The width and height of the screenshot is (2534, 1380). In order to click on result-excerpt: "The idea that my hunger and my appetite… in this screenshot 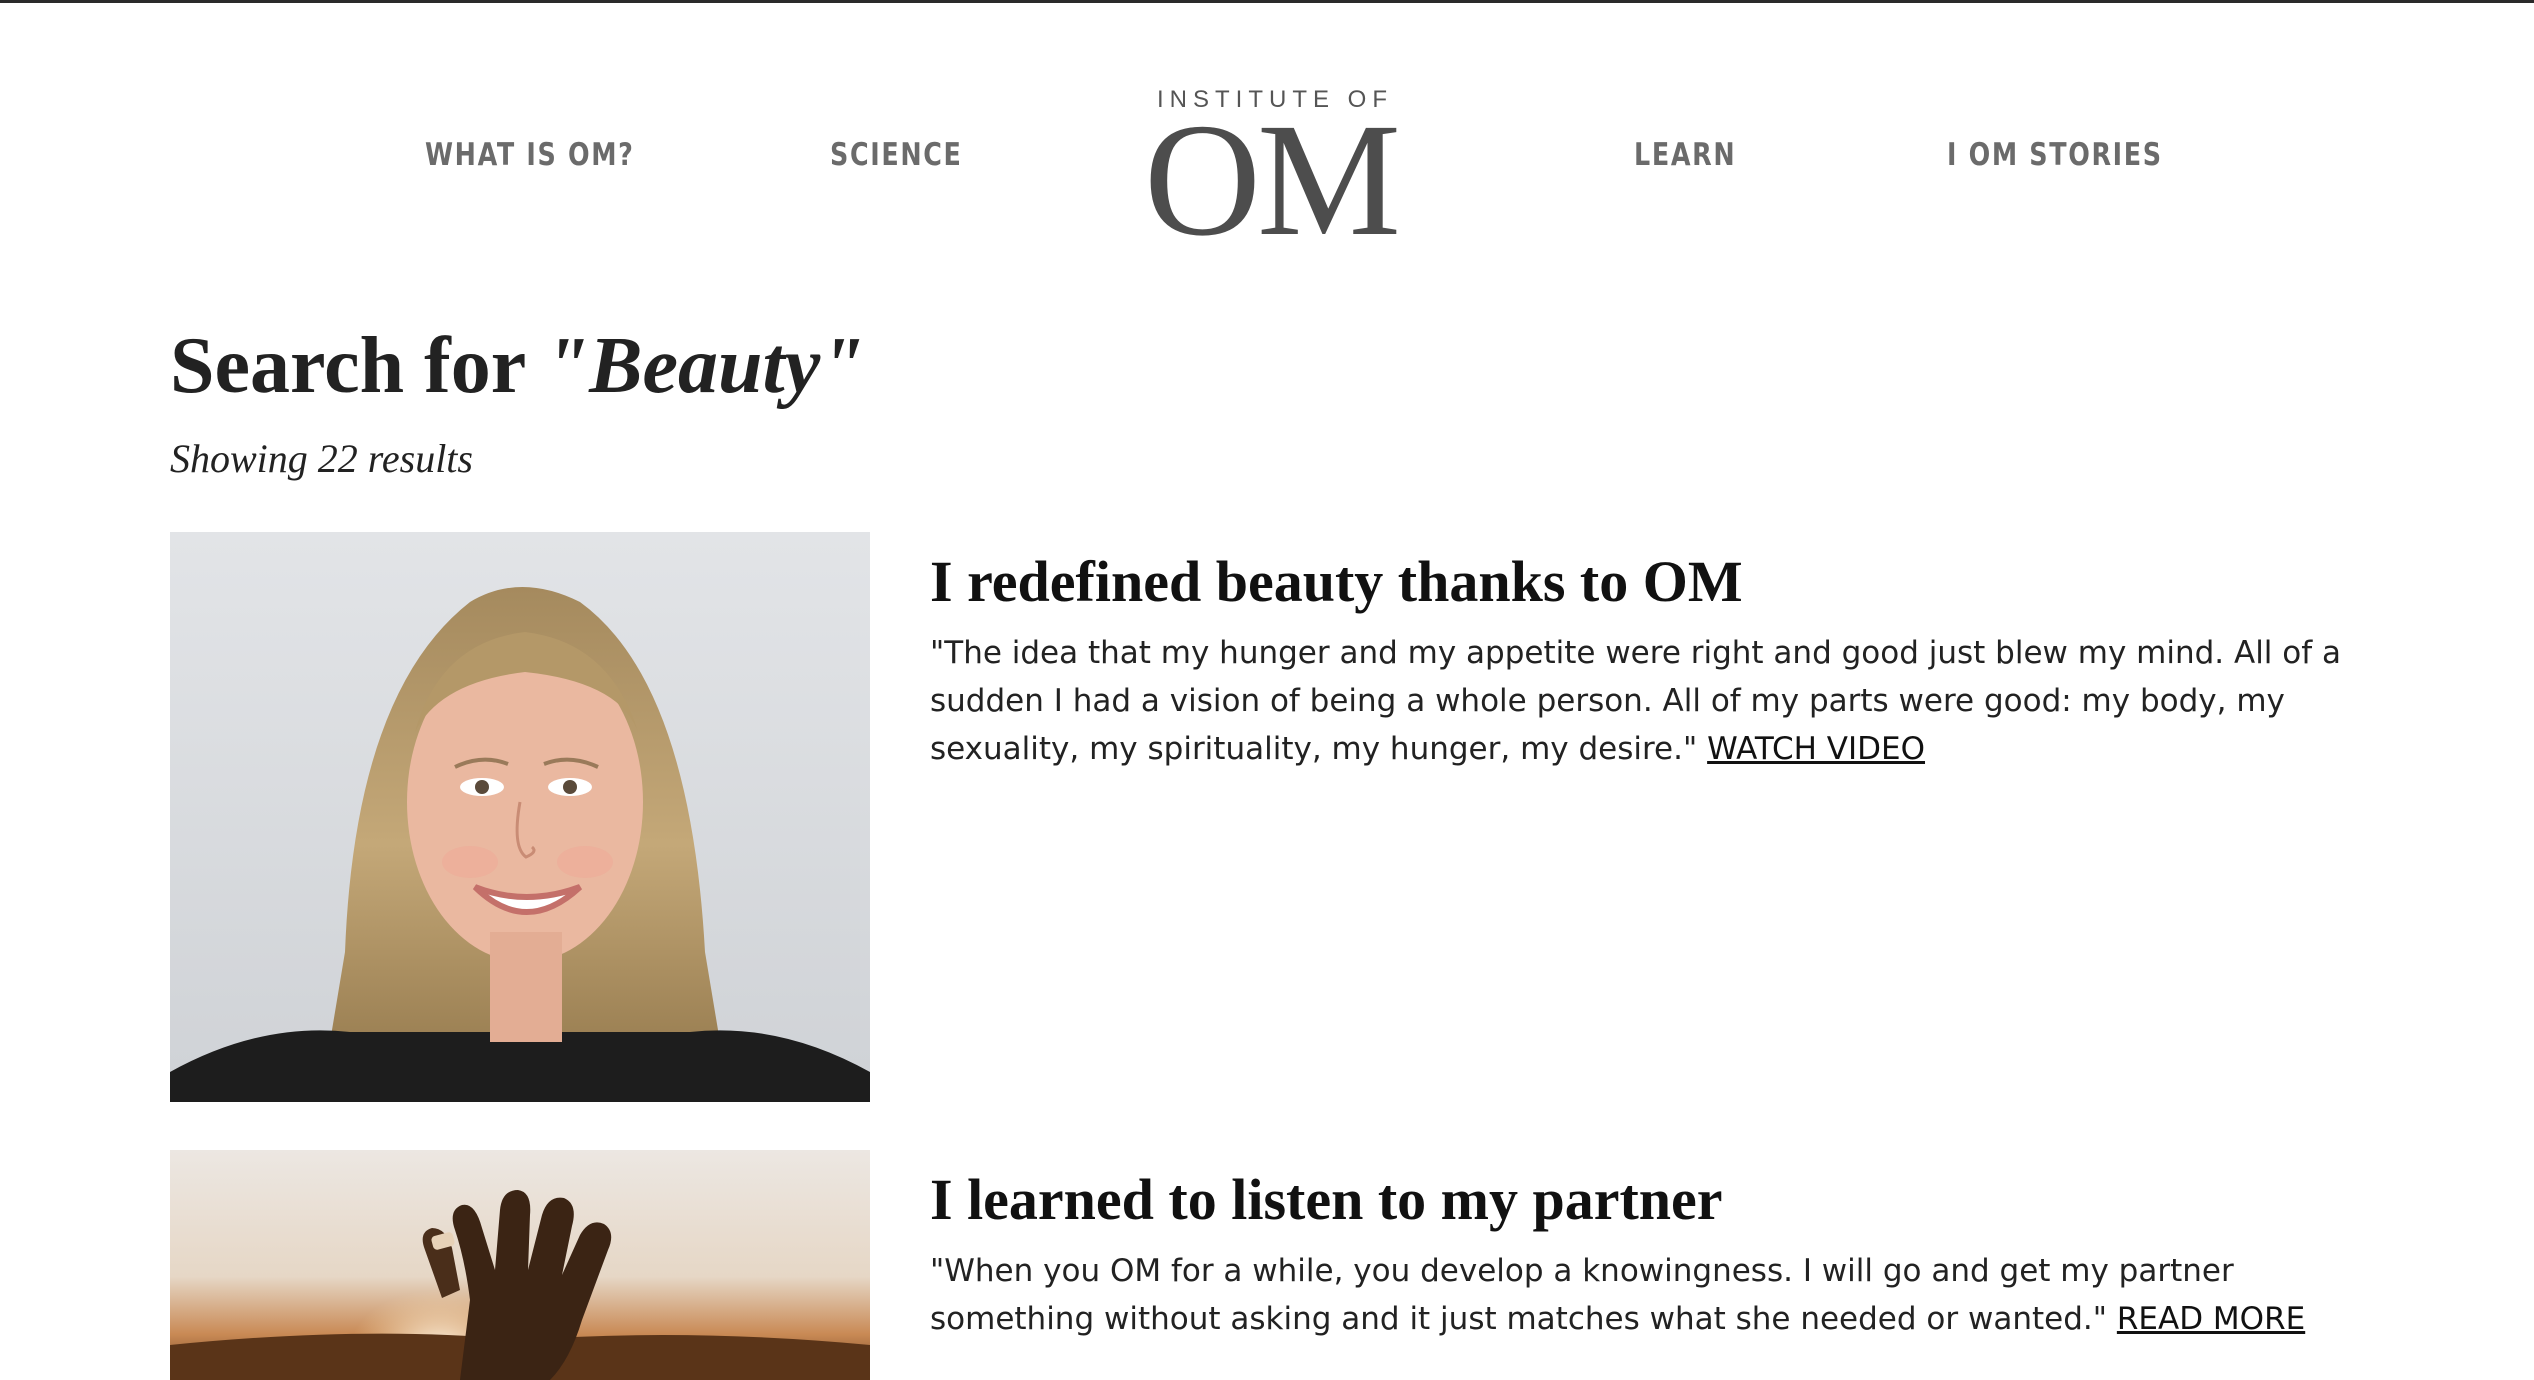, I will do `click(1665, 701)`.